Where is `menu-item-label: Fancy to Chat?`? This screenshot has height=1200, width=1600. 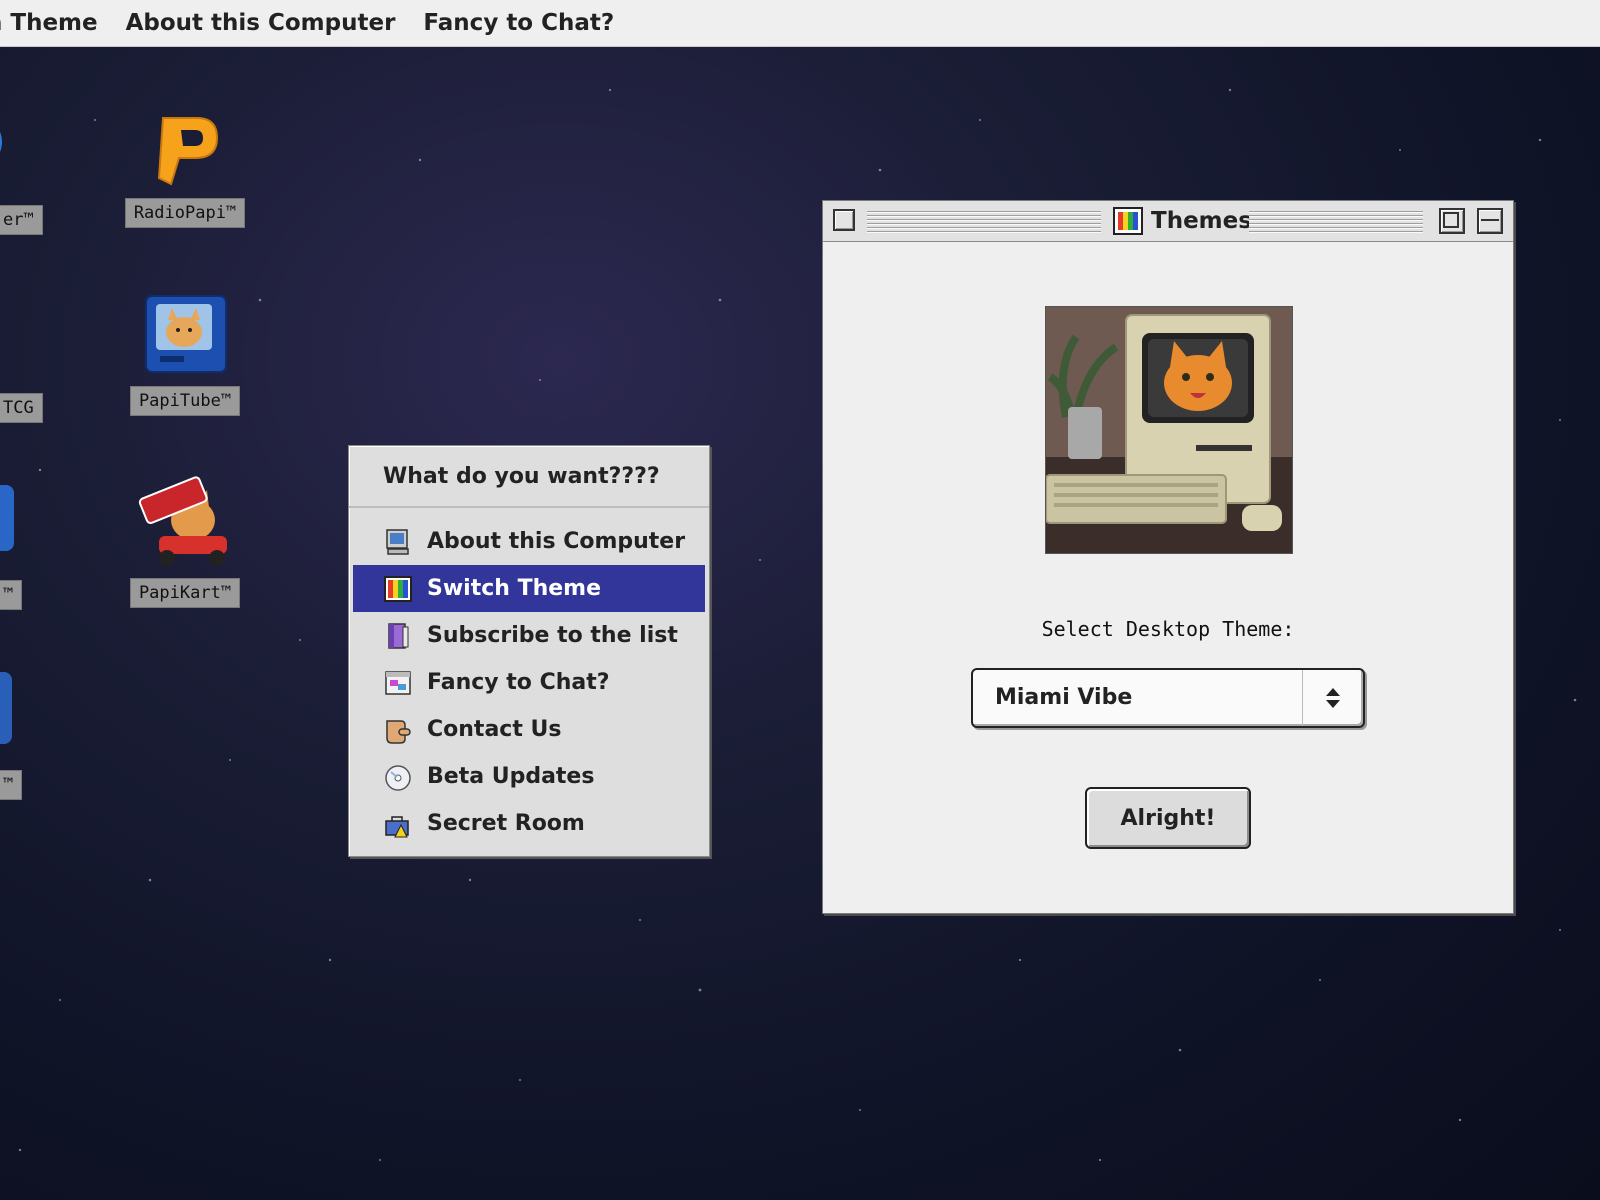 menu-item-label: Fancy to Chat? is located at coordinates (518, 682).